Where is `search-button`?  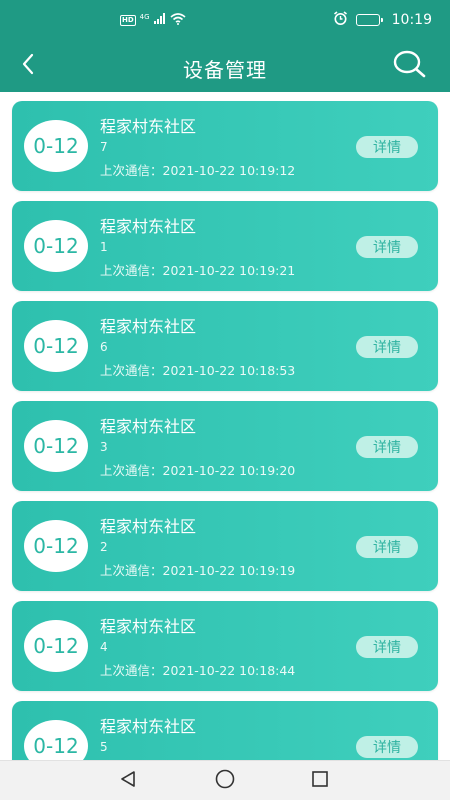 search-button is located at coordinates (410, 66).